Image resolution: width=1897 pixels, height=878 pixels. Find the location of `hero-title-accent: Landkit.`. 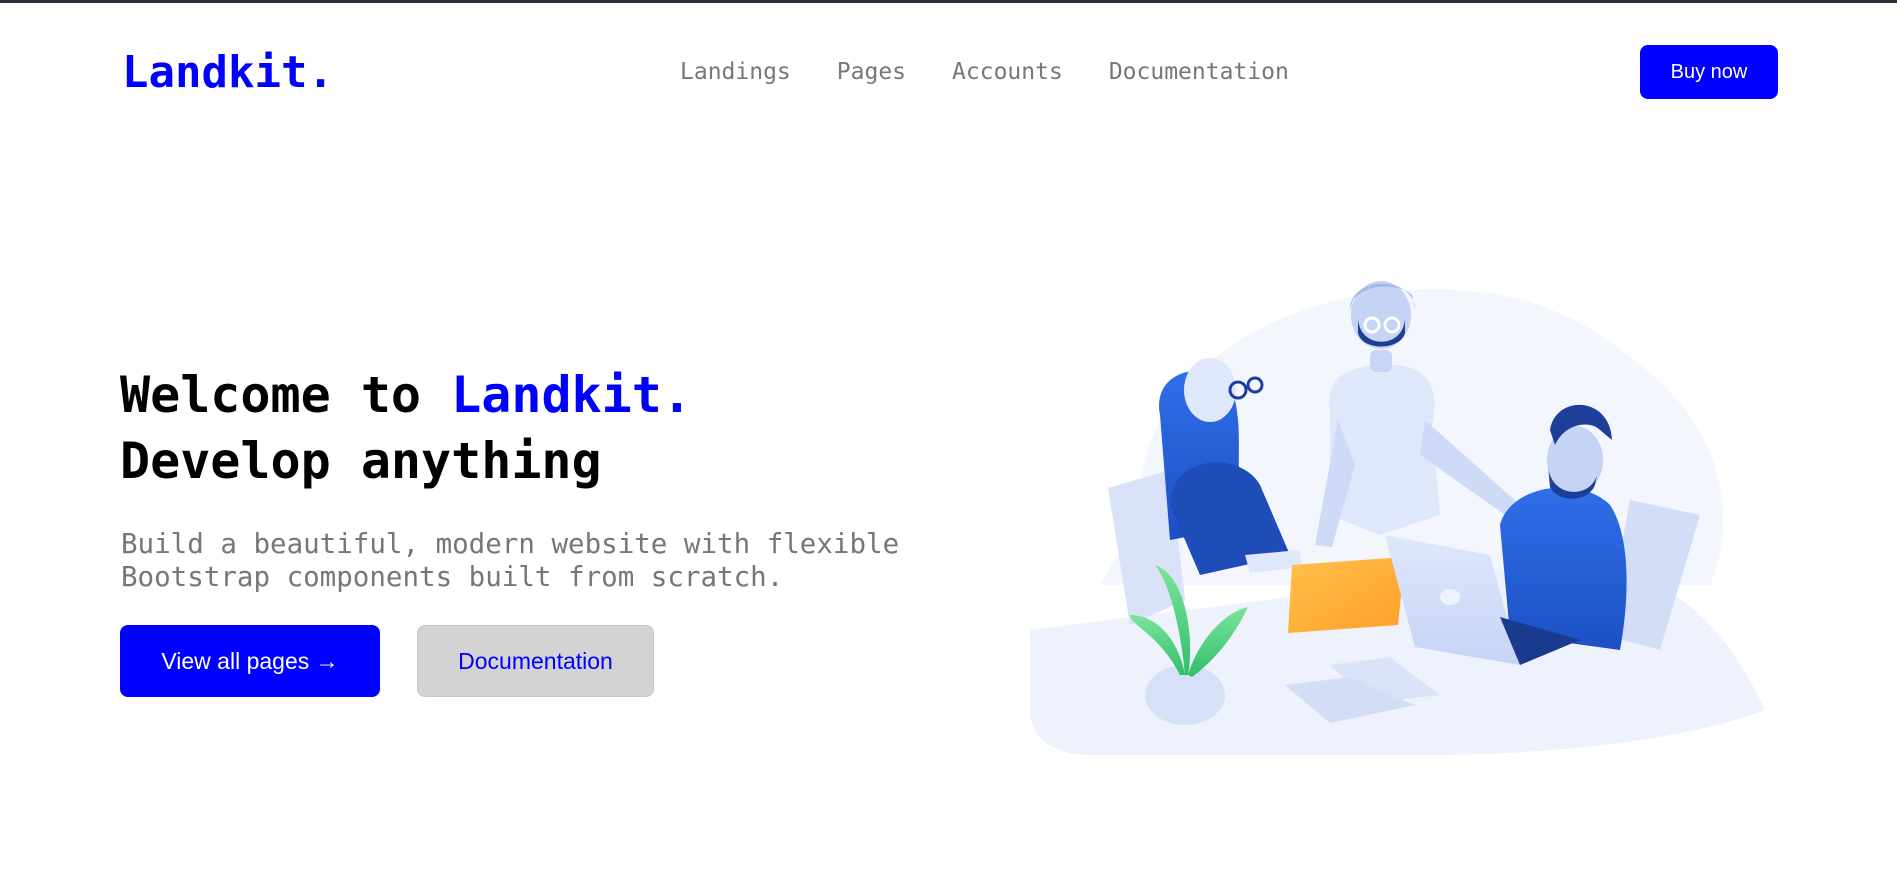

hero-title-accent: Landkit. is located at coordinates (571, 395).